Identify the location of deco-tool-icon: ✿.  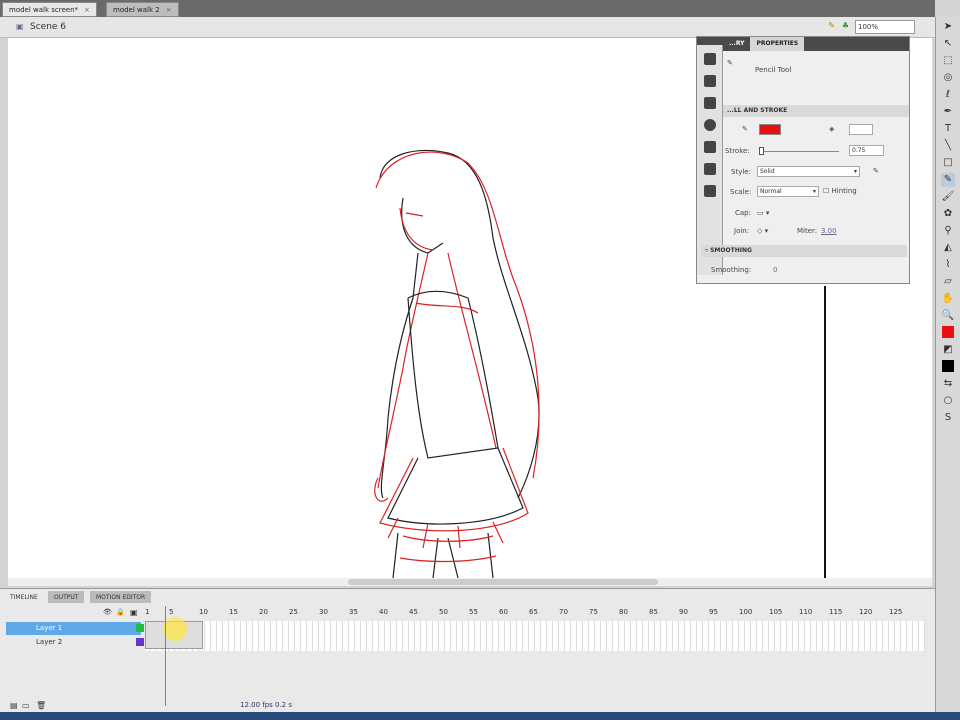
(948, 214).